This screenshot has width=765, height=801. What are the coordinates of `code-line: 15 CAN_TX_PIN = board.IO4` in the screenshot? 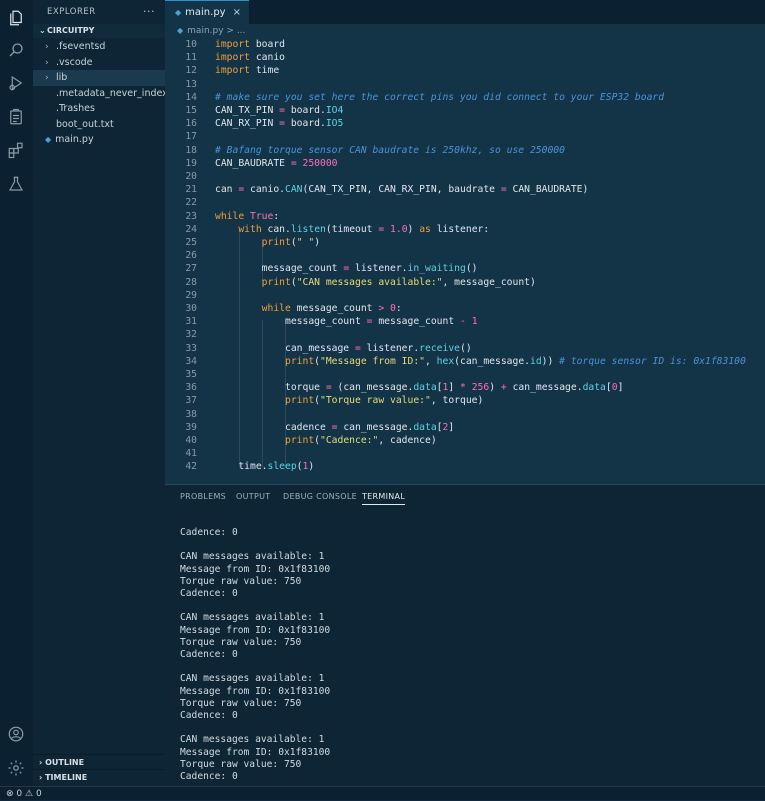 It's located at (264, 110).